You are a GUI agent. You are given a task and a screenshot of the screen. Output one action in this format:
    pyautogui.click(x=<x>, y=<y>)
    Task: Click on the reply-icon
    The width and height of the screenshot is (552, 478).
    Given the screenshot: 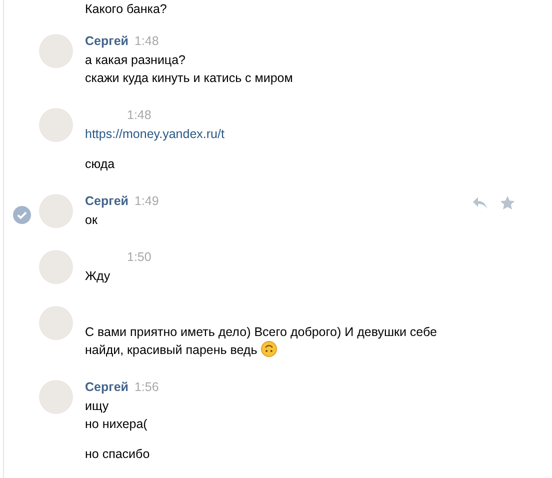 What is the action you would take?
    pyautogui.click(x=480, y=203)
    